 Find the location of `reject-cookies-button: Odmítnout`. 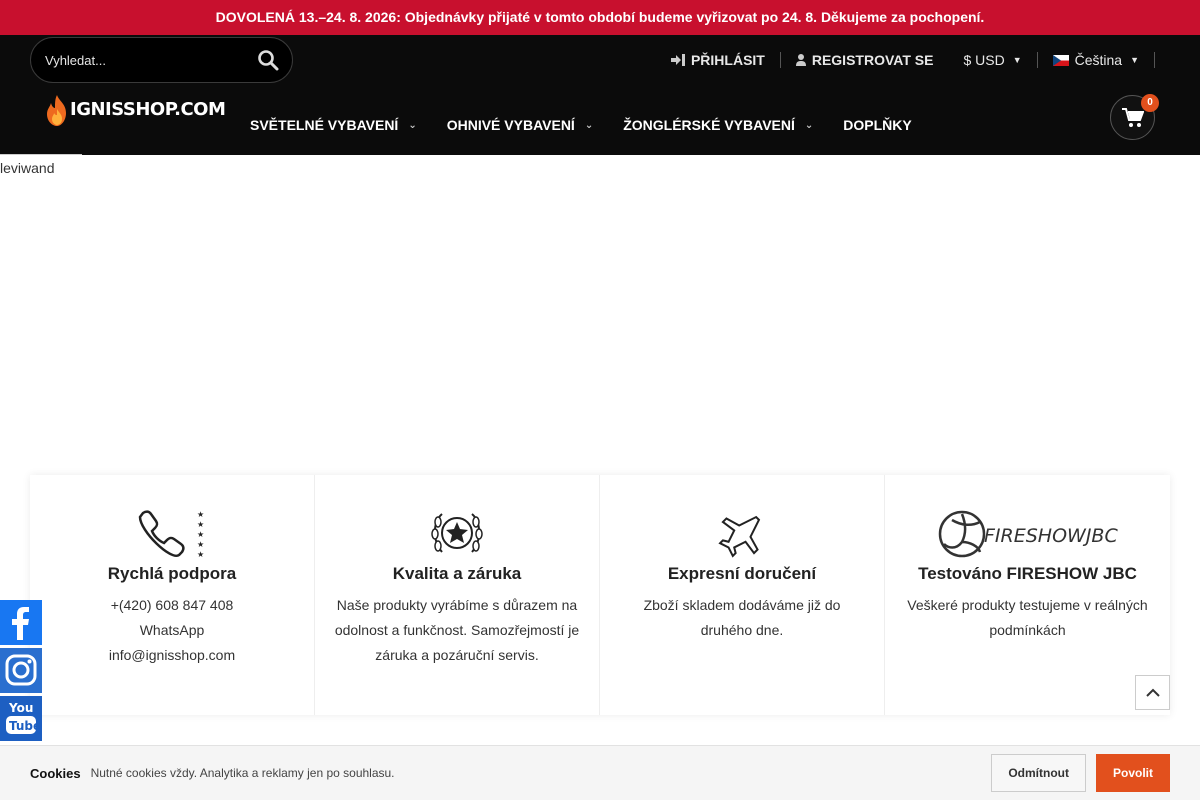

reject-cookies-button: Odmítnout is located at coordinates (1038, 773).